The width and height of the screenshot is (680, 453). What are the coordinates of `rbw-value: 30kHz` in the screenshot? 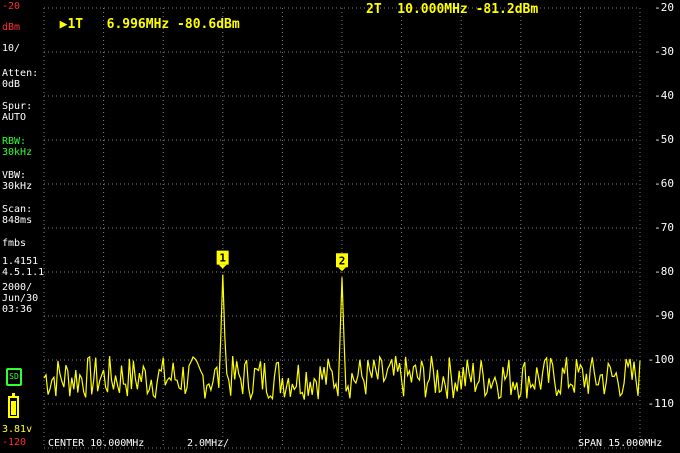 It's located at (17, 152).